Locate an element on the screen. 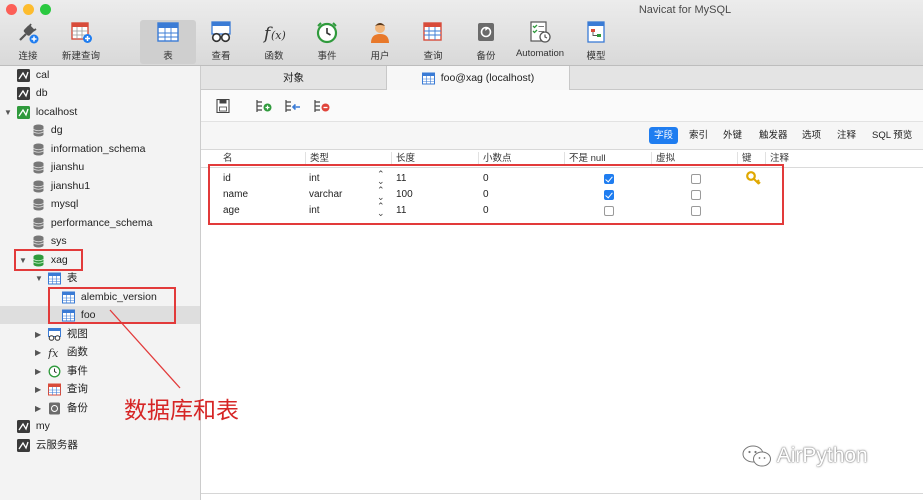  field-type-cell: varchar is located at coordinates (325, 195).